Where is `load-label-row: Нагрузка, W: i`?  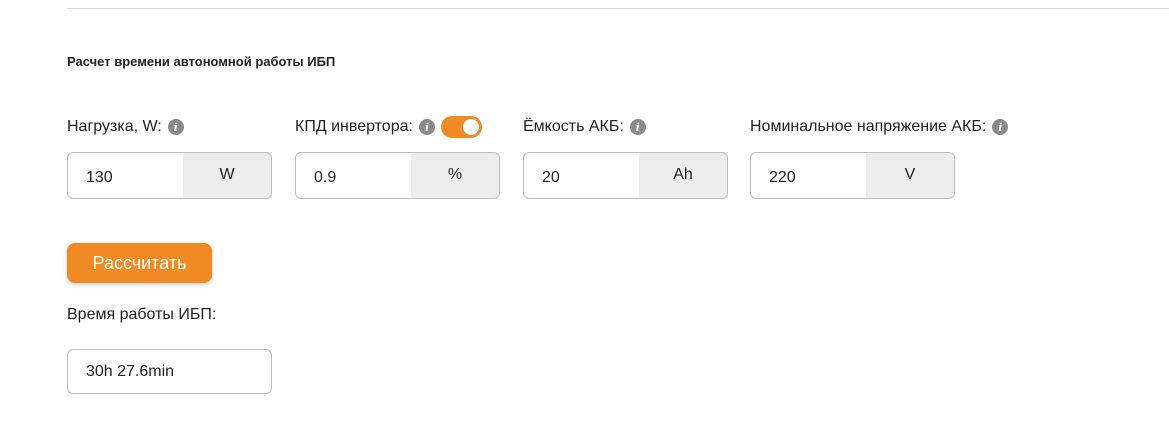 load-label-row: Нагрузка, W: i is located at coordinates (125, 127).